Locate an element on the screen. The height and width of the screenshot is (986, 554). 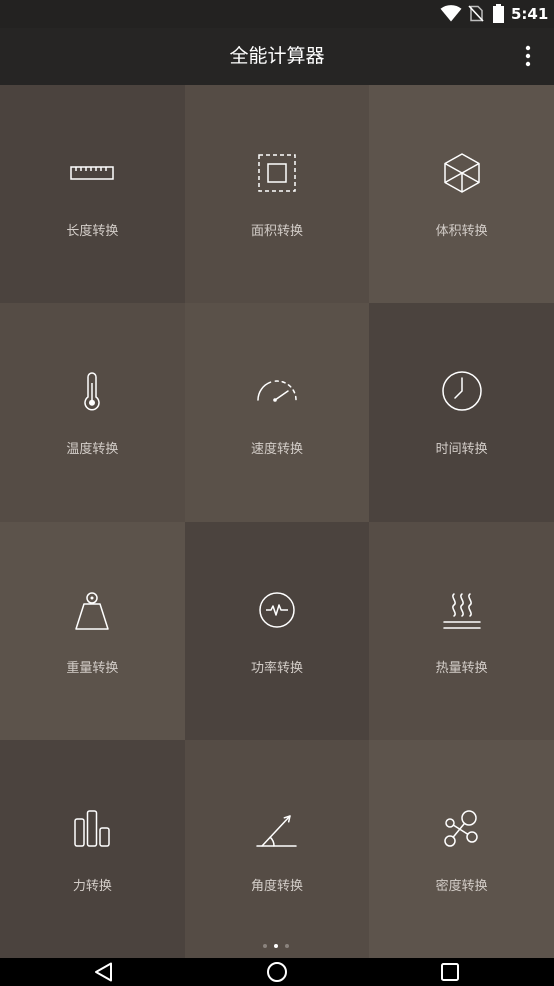
speed-conversion-tile: 速度转换 is located at coordinates (277, 412).